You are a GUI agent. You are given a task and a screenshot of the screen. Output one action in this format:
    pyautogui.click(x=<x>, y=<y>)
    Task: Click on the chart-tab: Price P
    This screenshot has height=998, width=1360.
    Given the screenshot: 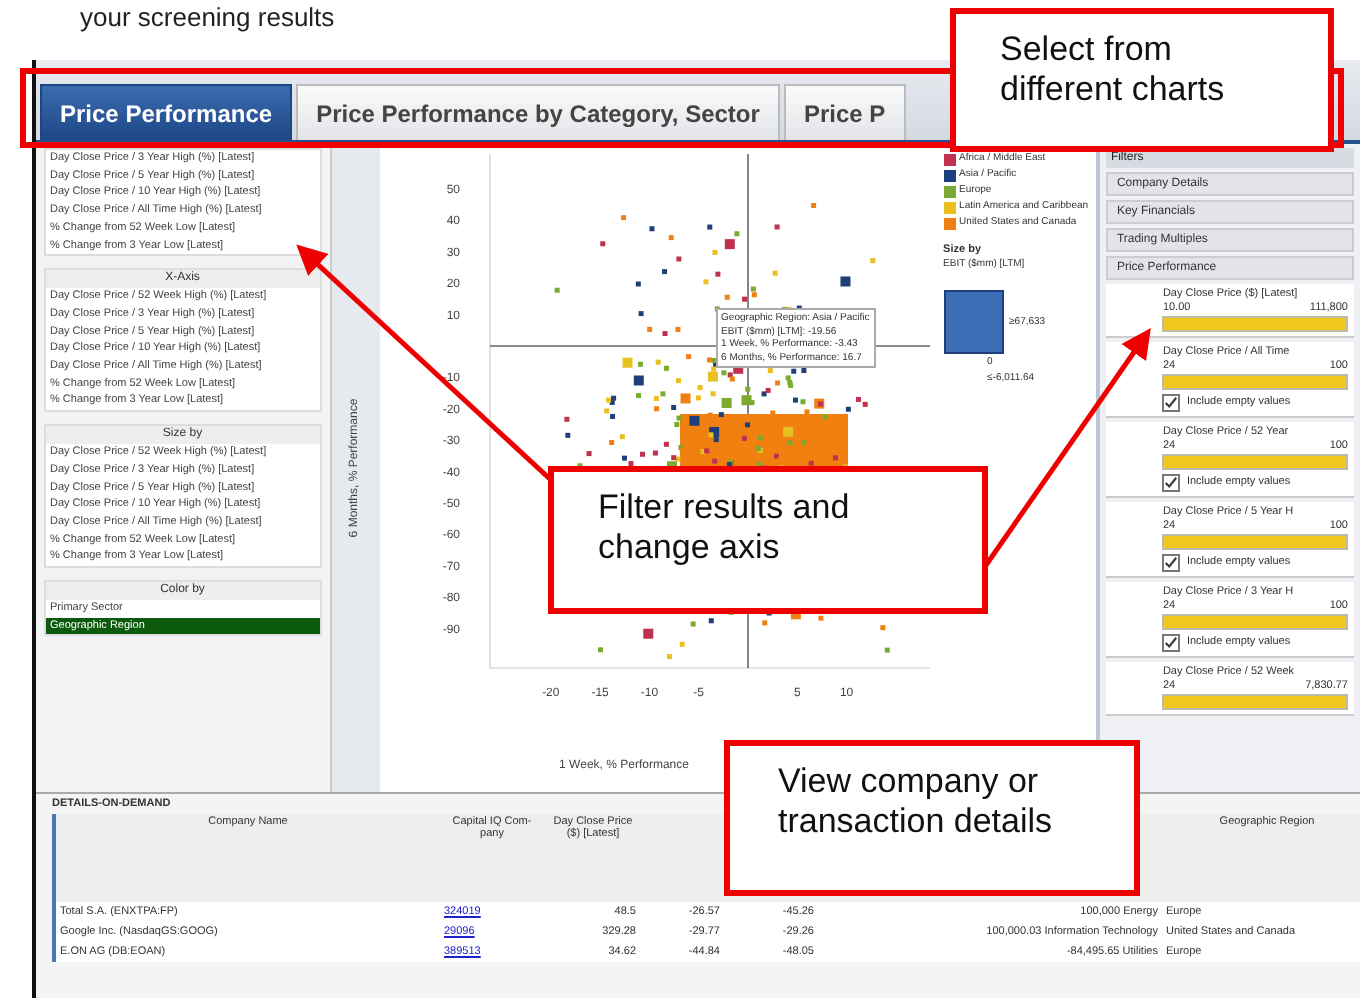 What is the action you would take?
    pyautogui.click(x=844, y=112)
    